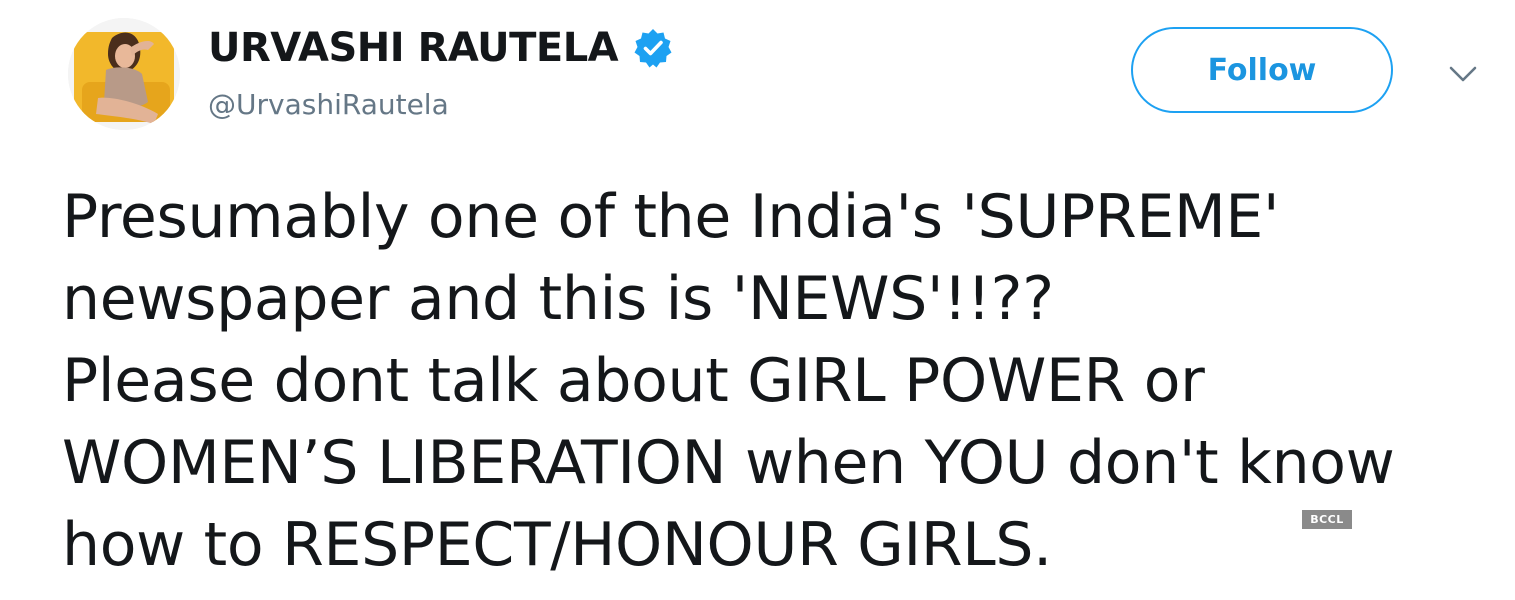 This screenshot has width=1515, height=600. I want to click on user-handle: @UrvashiRautela, so click(328, 104).